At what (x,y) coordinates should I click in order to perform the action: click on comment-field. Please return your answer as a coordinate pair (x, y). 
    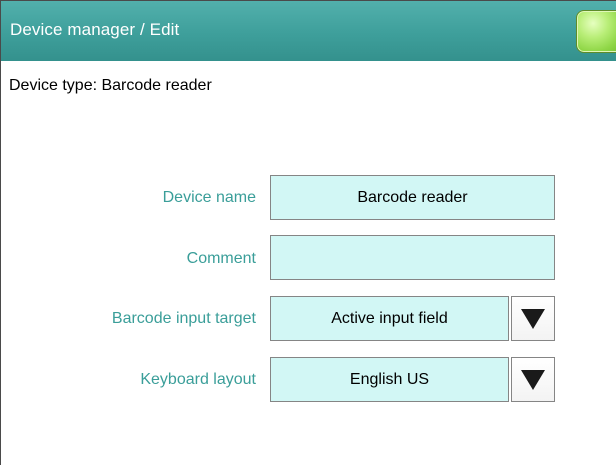
    Looking at the image, I should click on (412, 257).